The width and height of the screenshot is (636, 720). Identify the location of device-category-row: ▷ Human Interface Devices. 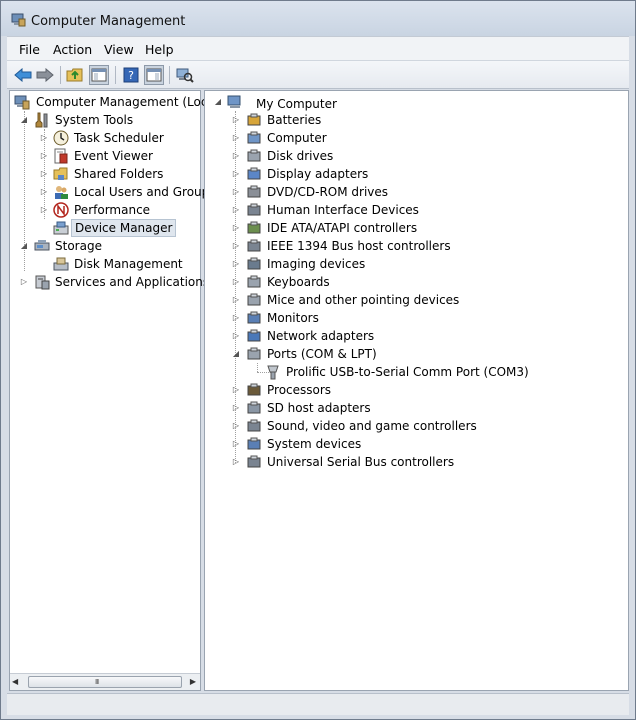
(415, 210).